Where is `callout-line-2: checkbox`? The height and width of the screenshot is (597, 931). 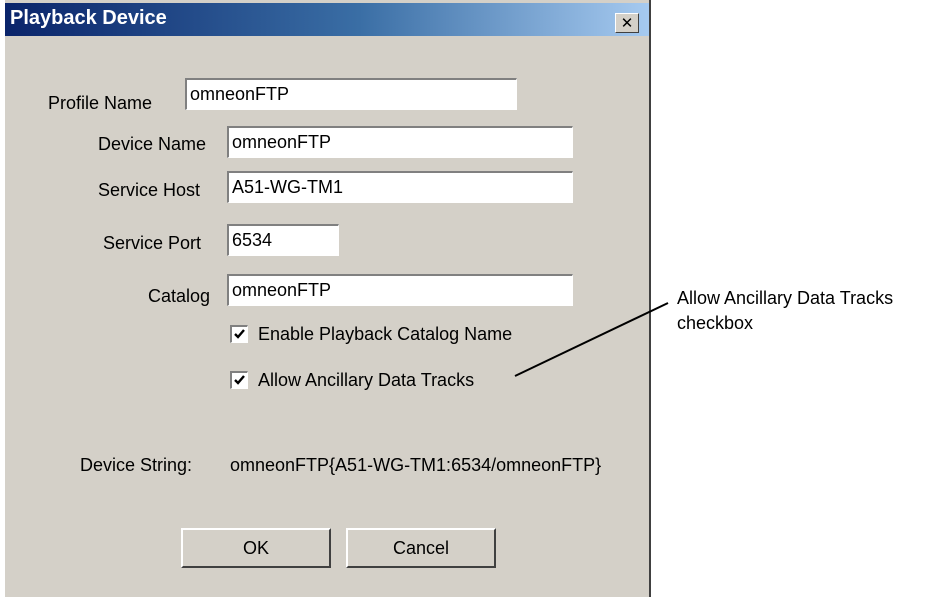
callout-line-2: checkbox is located at coordinates (715, 323).